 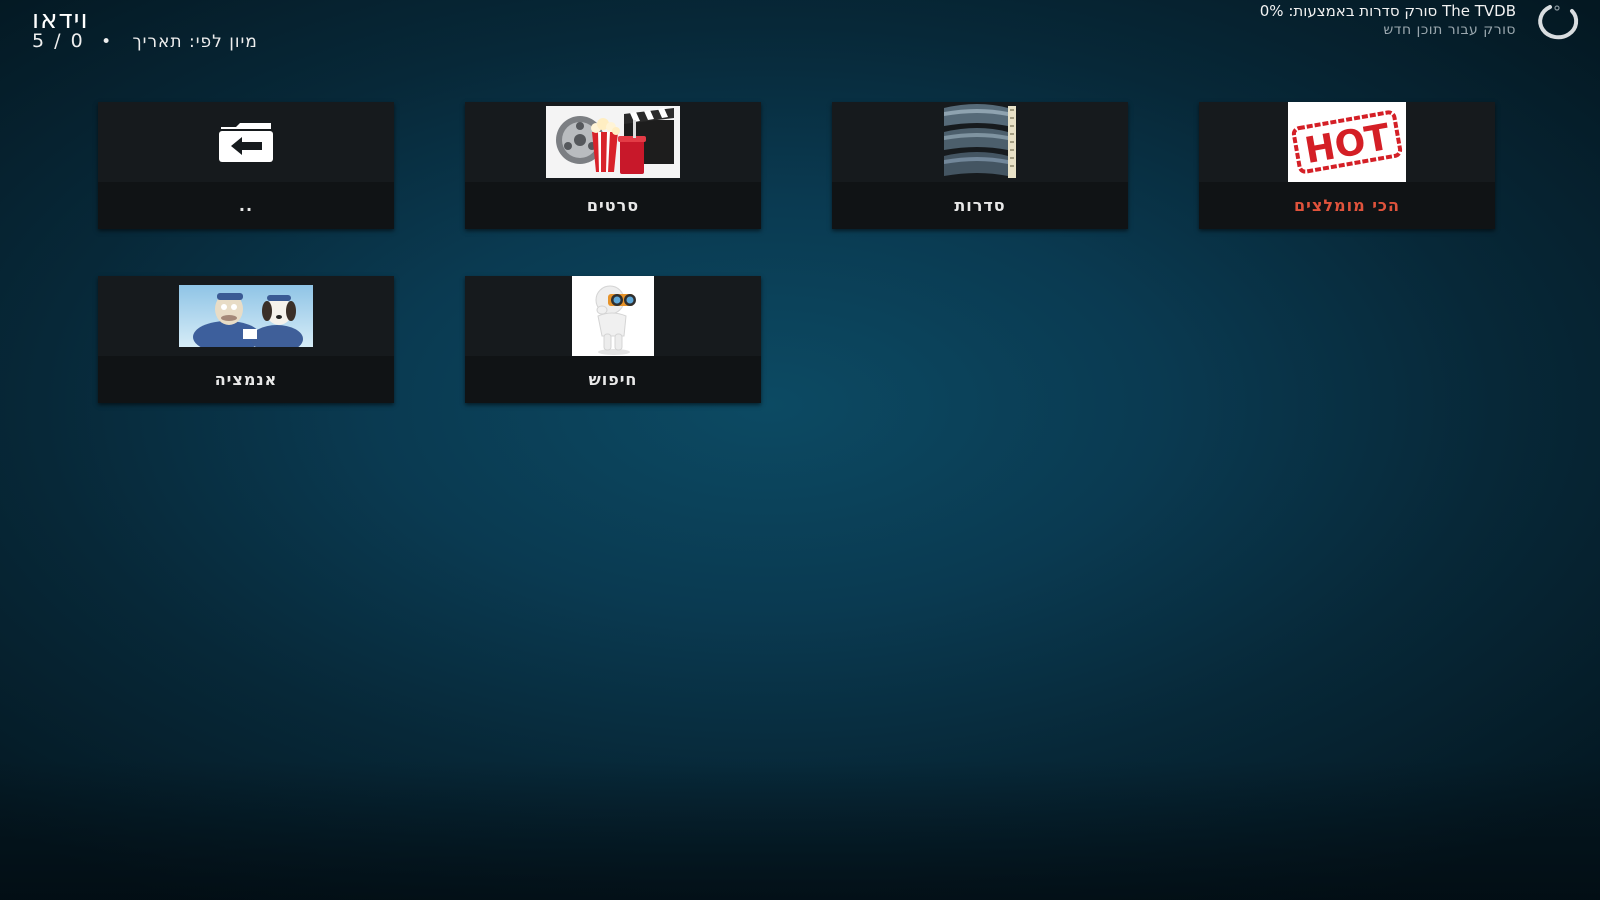 What do you see at coordinates (246, 165) in the screenshot?
I see `tile-parent-folder: ..` at bounding box center [246, 165].